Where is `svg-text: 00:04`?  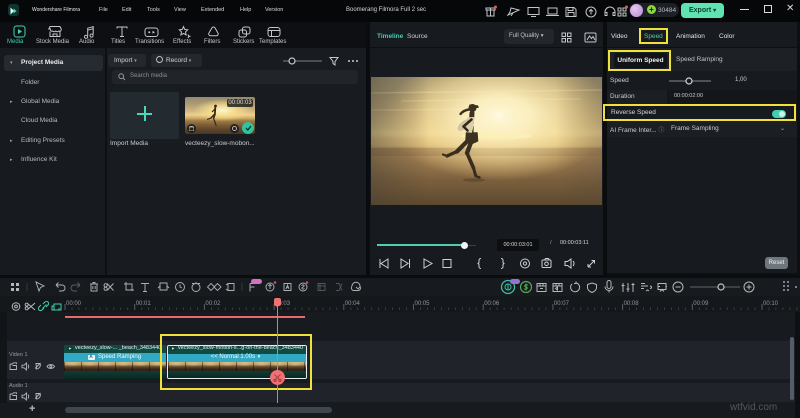 svg-text: 00:04 is located at coordinates (353, 304).